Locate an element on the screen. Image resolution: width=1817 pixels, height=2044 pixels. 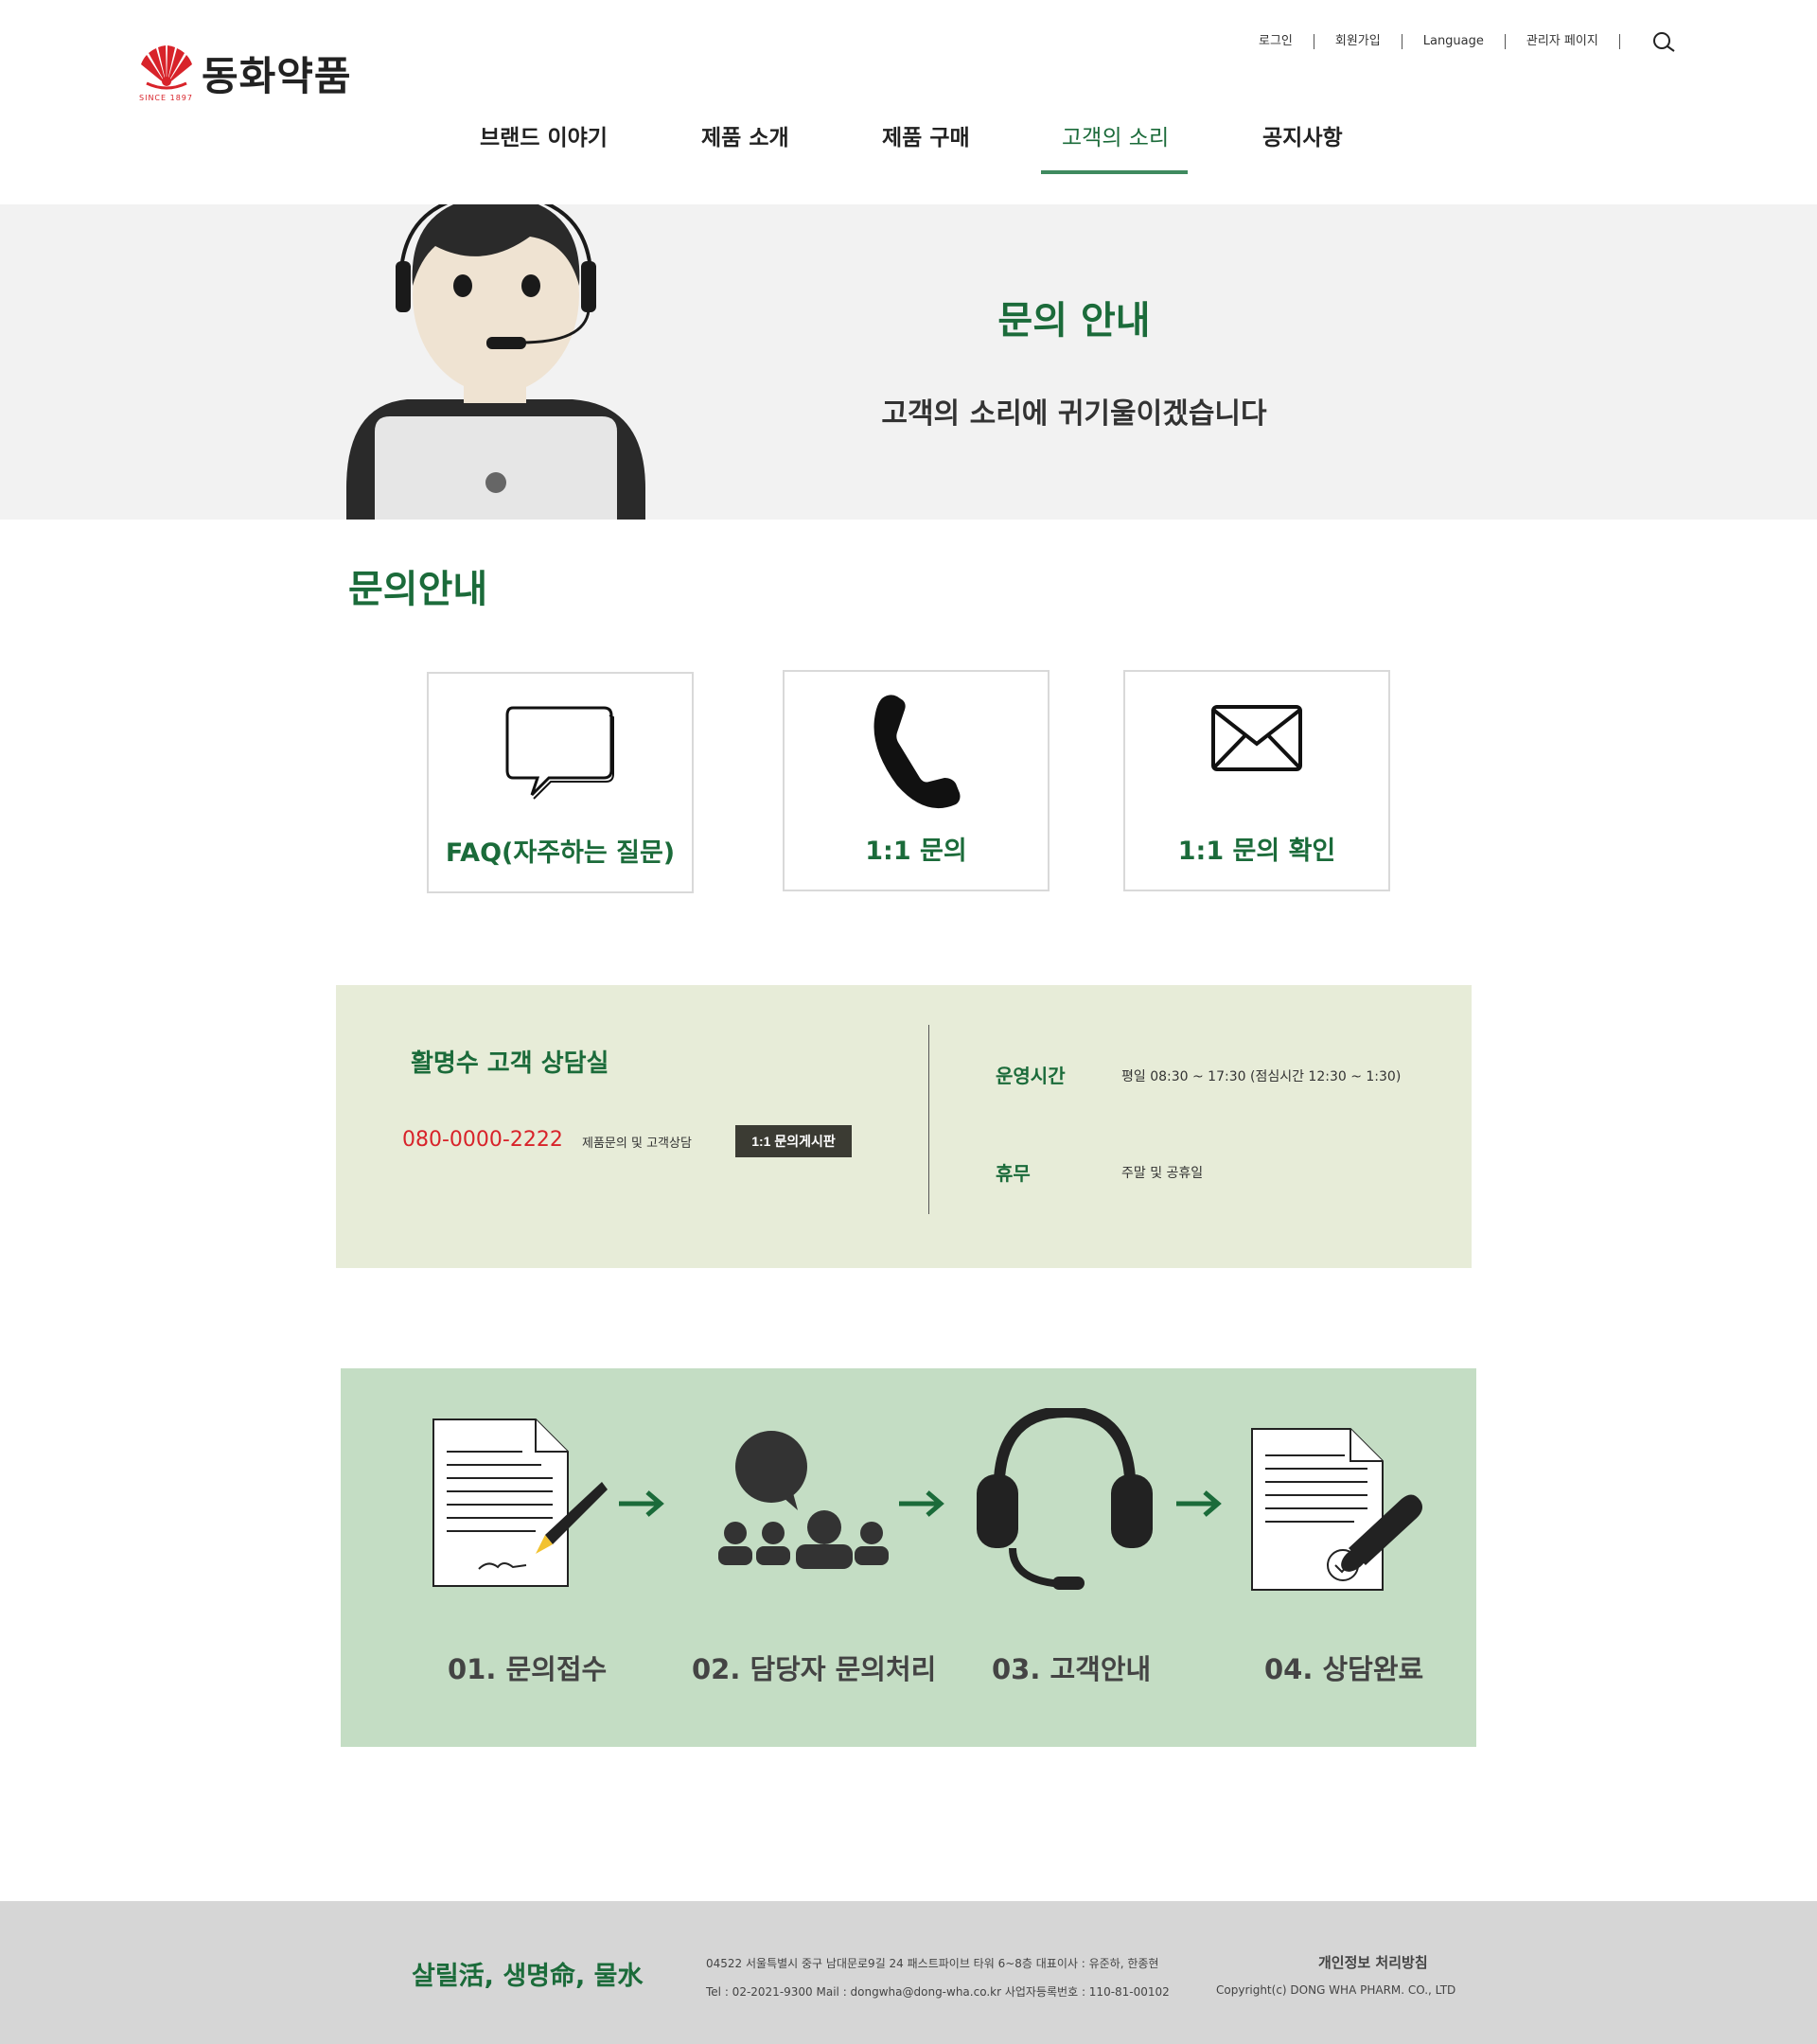
hours-value: 평일 08:30 ~ 17:30 (점심시간 12:30 ~ 1:30) is located at coordinates (1261, 1076).